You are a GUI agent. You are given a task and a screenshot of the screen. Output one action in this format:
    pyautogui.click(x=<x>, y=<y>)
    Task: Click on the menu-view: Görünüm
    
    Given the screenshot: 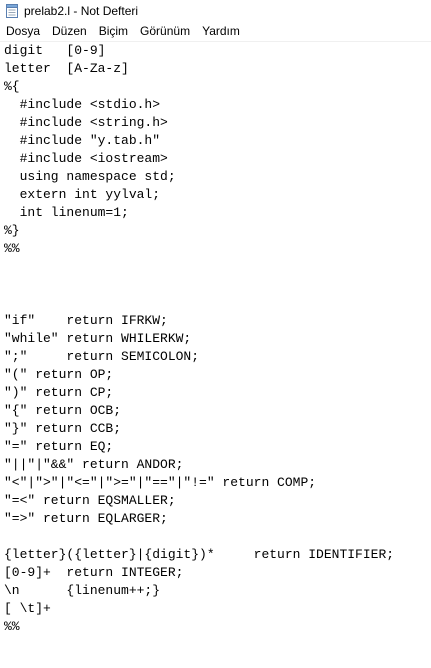 What is the action you would take?
    pyautogui.click(x=165, y=31)
    